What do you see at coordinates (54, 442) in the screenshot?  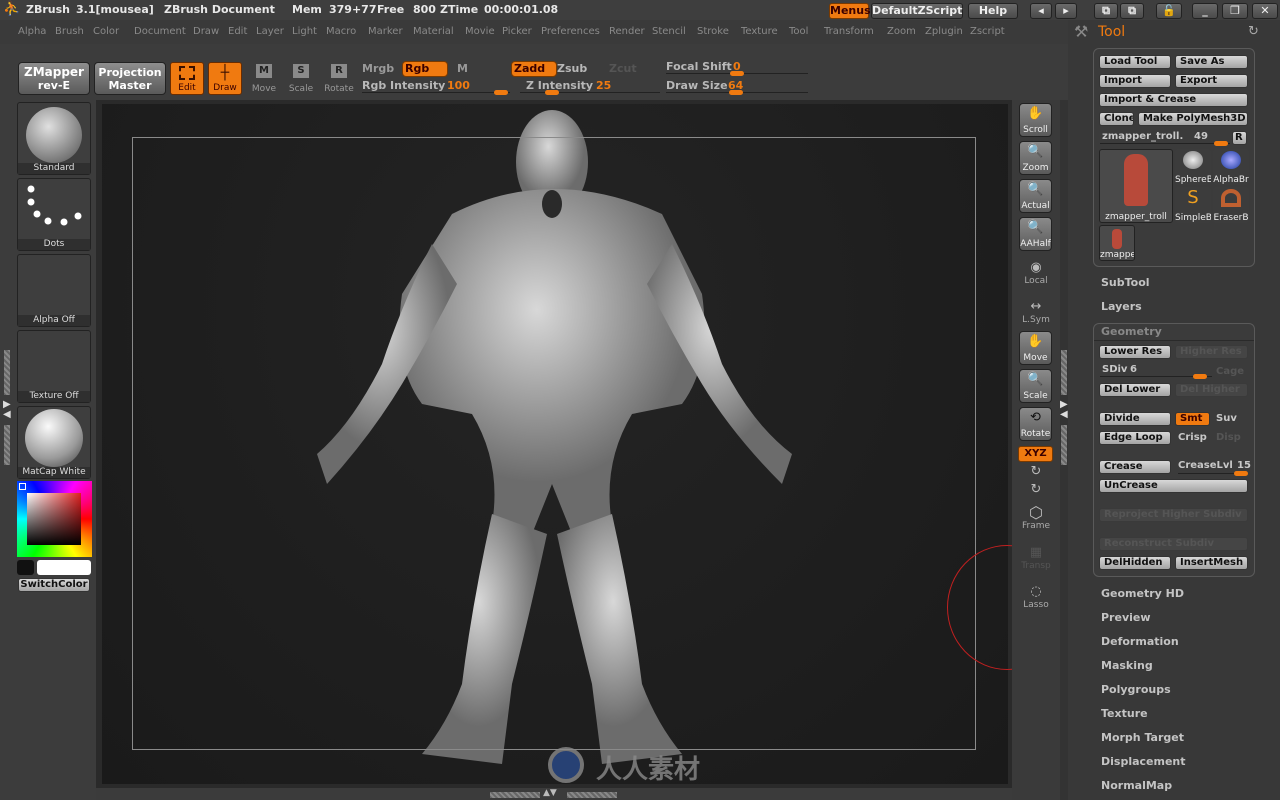 I see `material-selector: MatCap White` at bounding box center [54, 442].